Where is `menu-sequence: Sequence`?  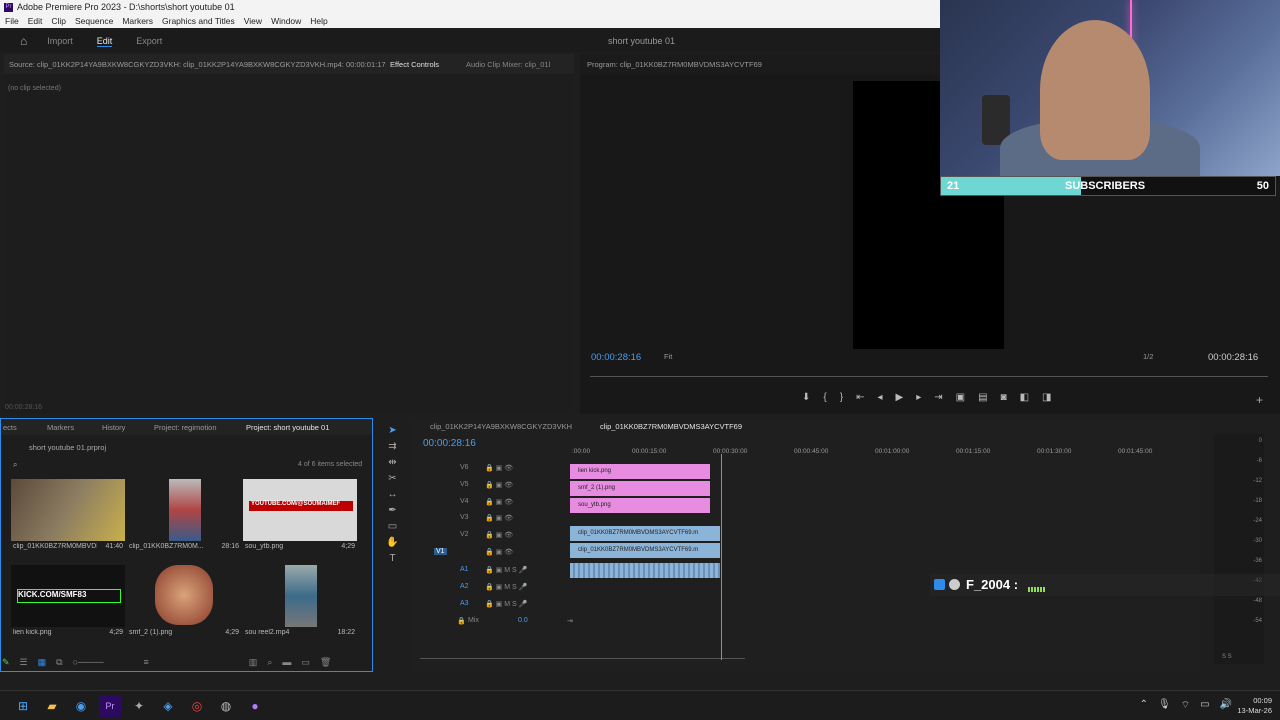
menu-sequence: Sequence is located at coordinates (94, 21).